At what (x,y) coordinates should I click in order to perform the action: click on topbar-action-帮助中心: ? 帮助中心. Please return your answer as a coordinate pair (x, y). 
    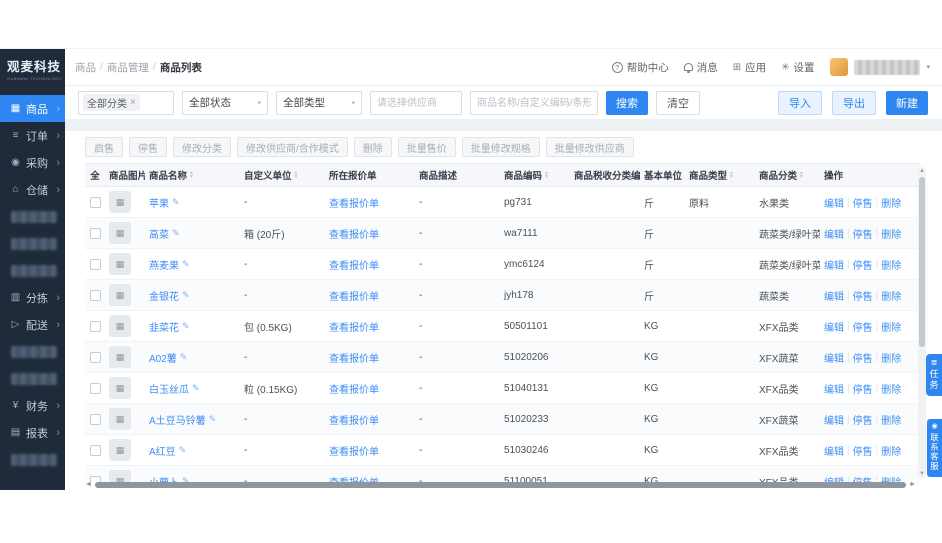
    Looking at the image, I should click on (640, 67).